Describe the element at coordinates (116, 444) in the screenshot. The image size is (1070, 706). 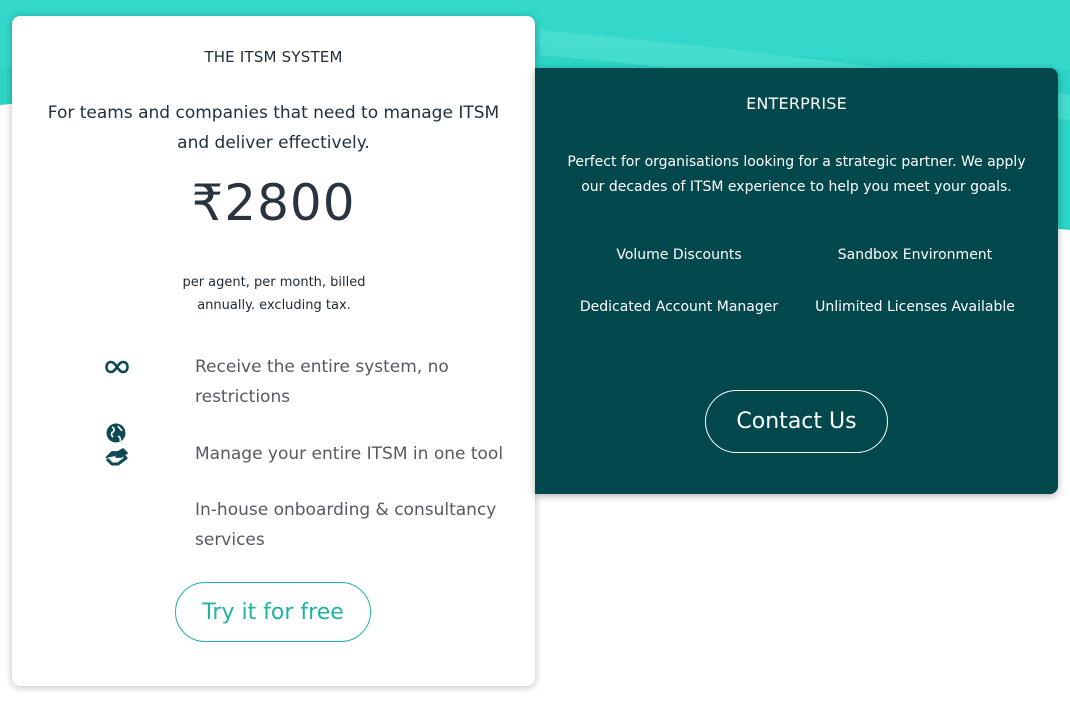
I see `globe-handshake-icon` at that location.